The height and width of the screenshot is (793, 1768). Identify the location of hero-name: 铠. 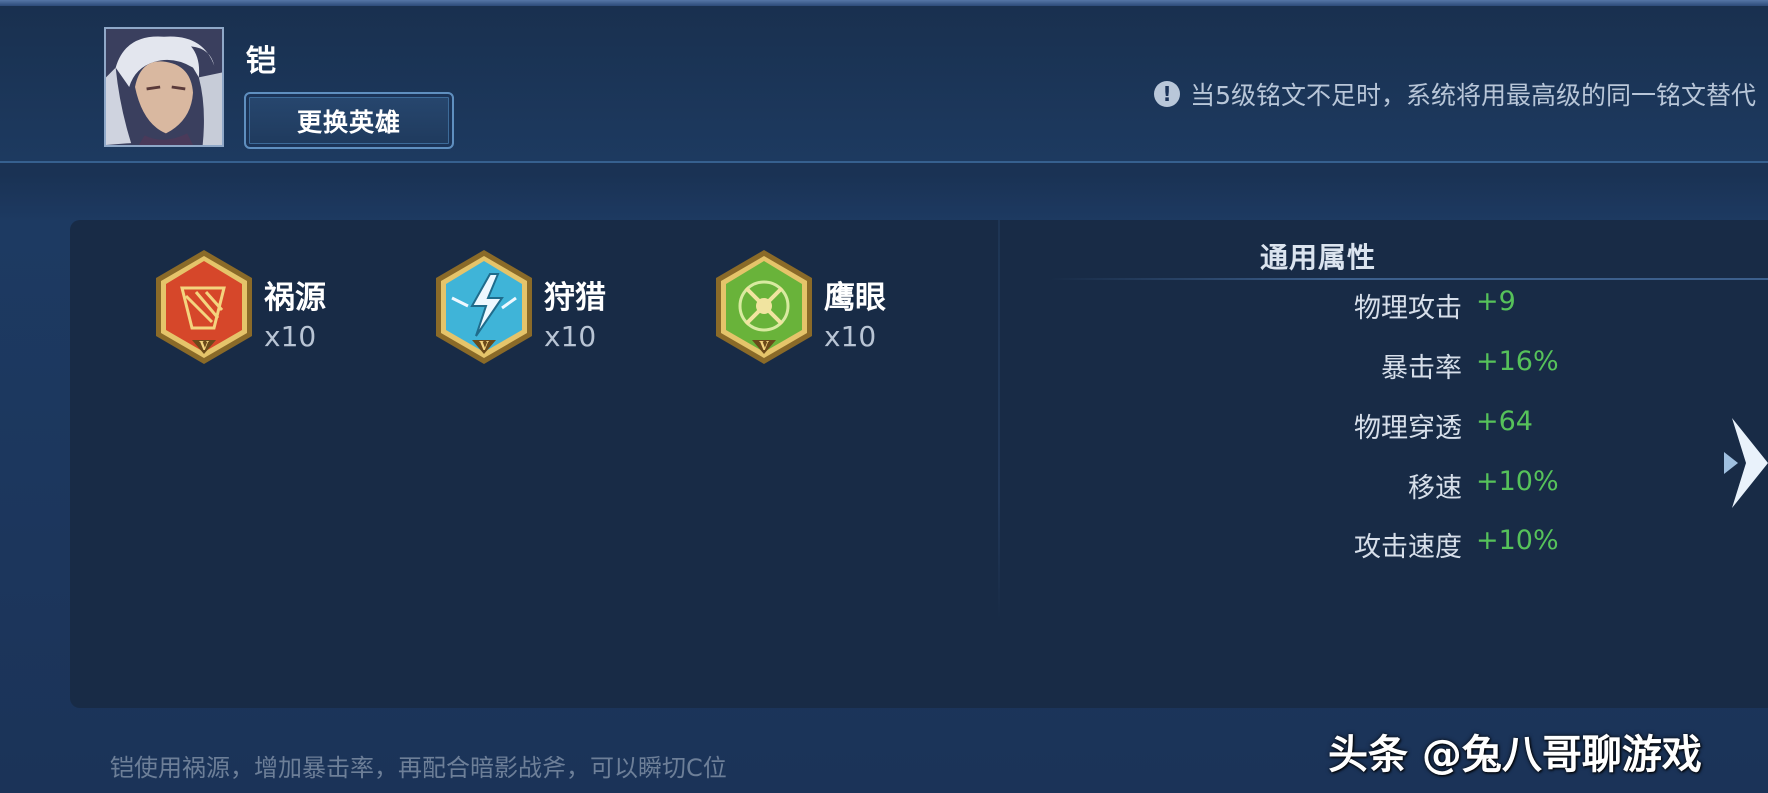
(261, 61).